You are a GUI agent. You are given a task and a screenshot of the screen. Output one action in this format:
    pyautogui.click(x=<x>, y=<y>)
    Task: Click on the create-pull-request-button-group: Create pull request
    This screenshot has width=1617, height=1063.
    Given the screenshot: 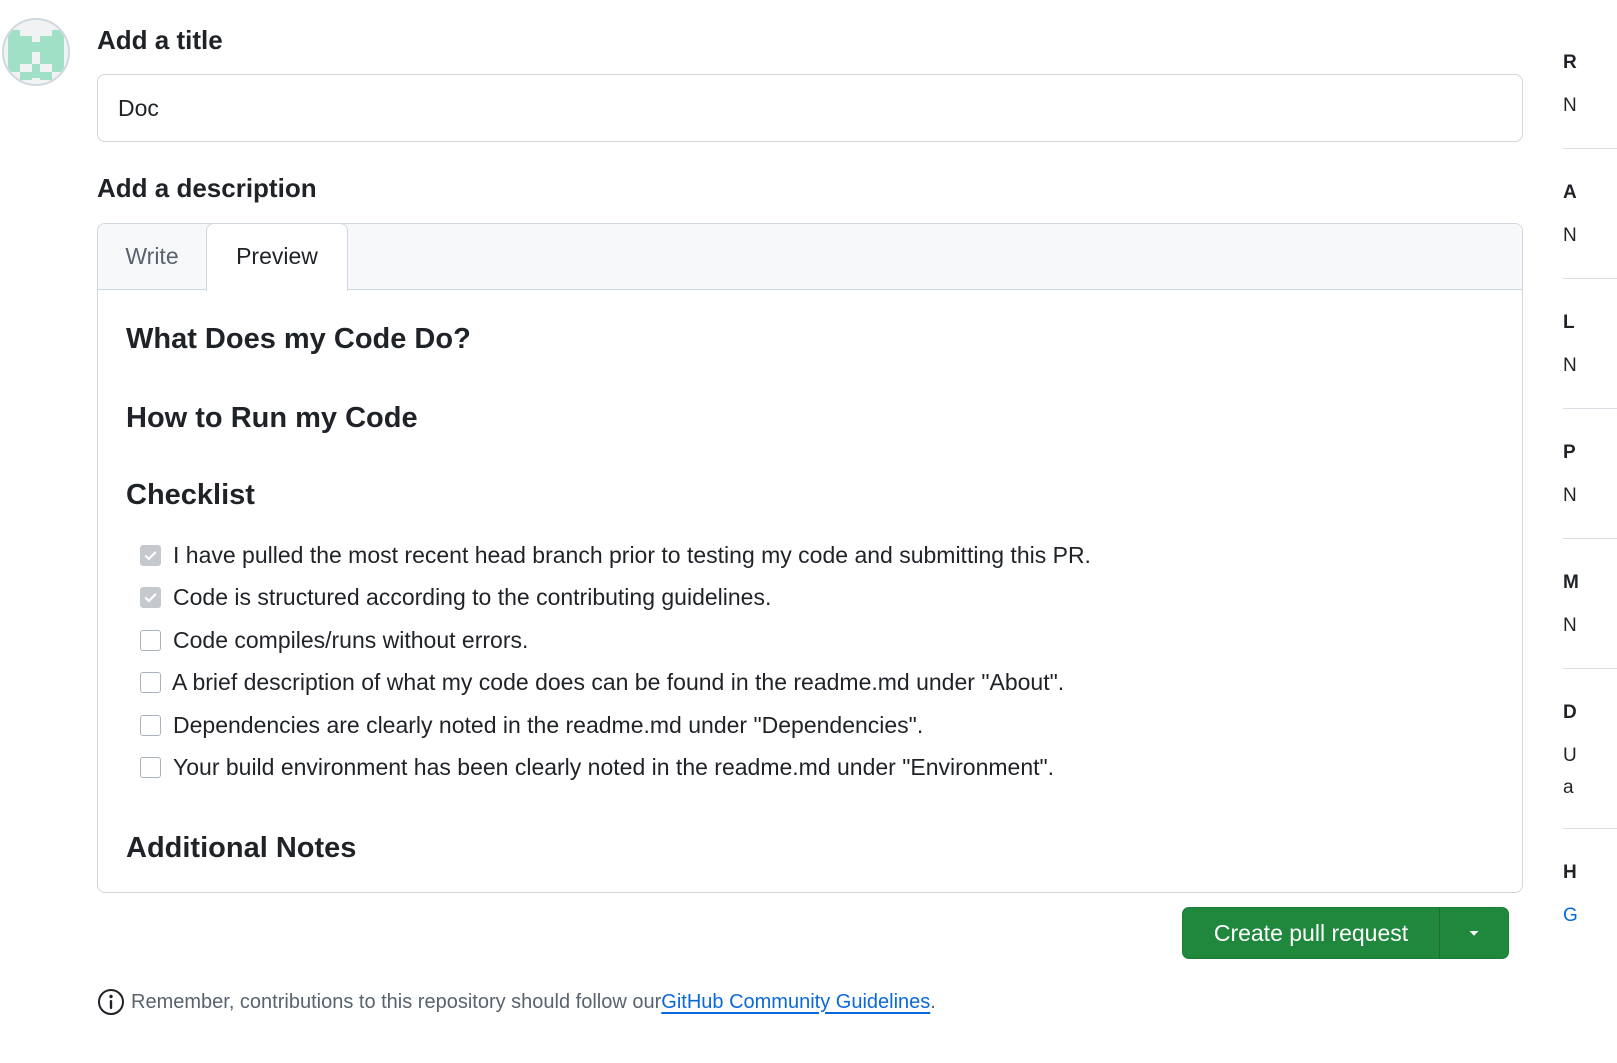 What is the action you would take?
    pyautogui.click(x=1345, y=933)
    